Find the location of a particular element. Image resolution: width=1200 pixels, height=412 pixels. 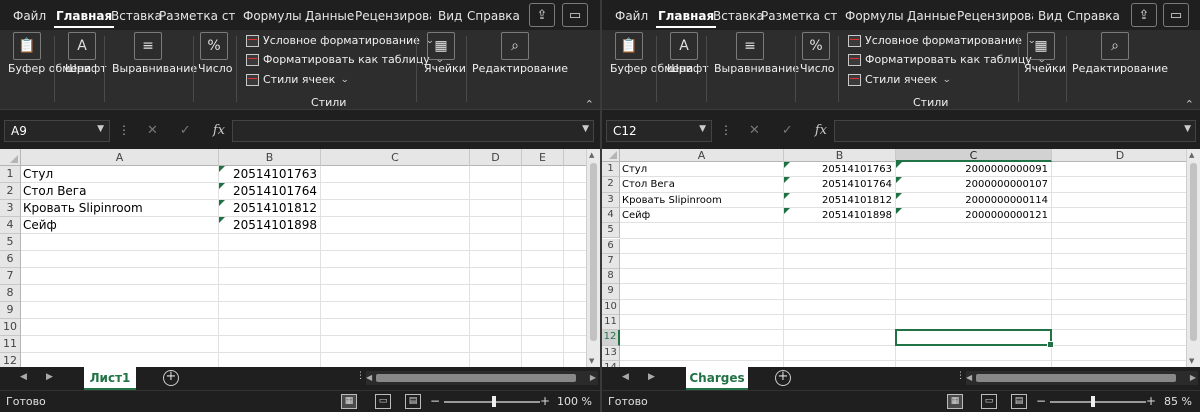

enter-icon: ✓ is located at coordinates (787, 130).